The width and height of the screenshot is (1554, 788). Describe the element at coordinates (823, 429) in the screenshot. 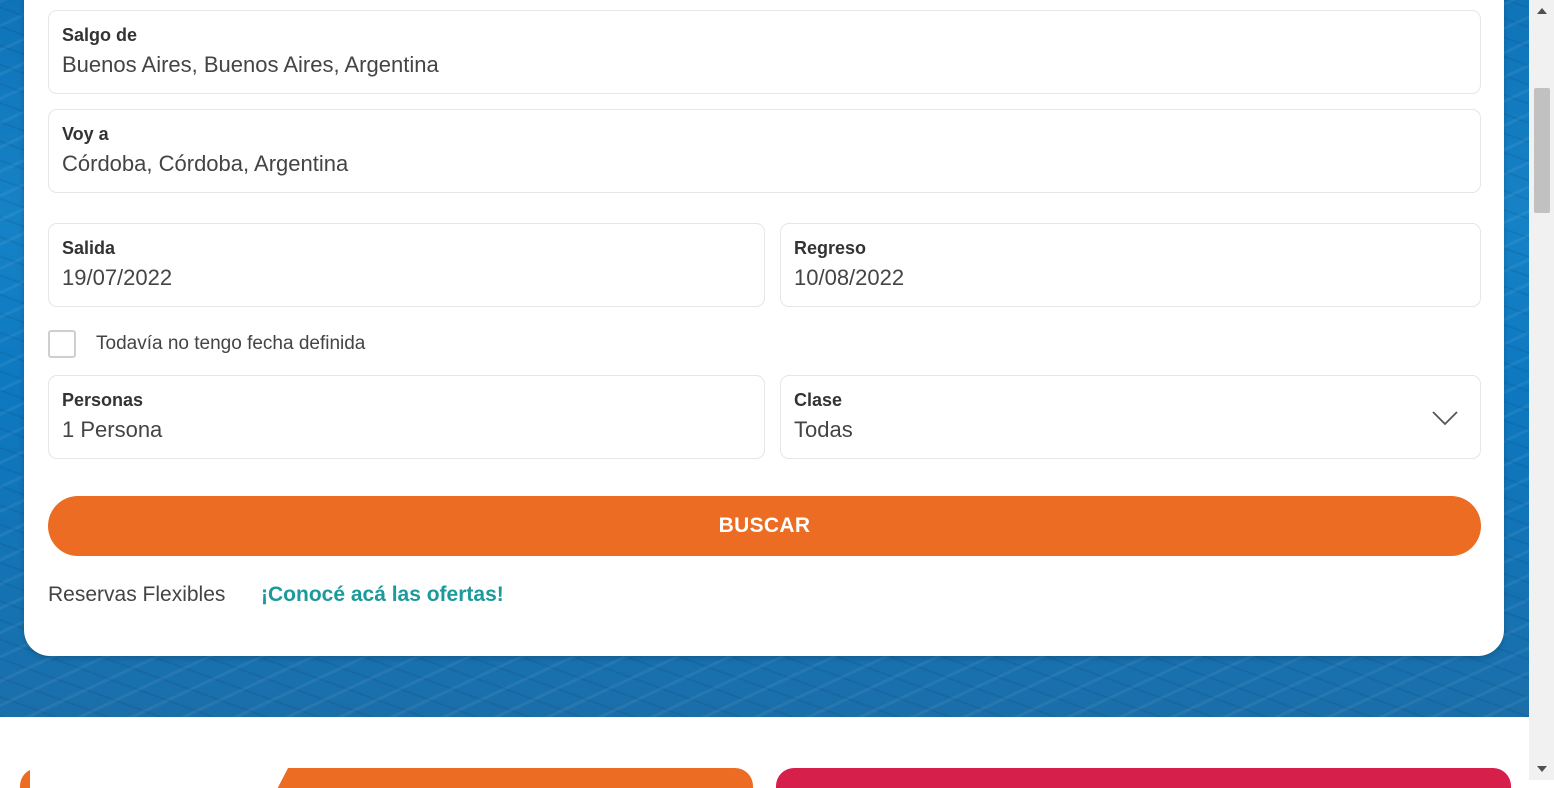

I see `cabin-class-value: Todas` at that location.